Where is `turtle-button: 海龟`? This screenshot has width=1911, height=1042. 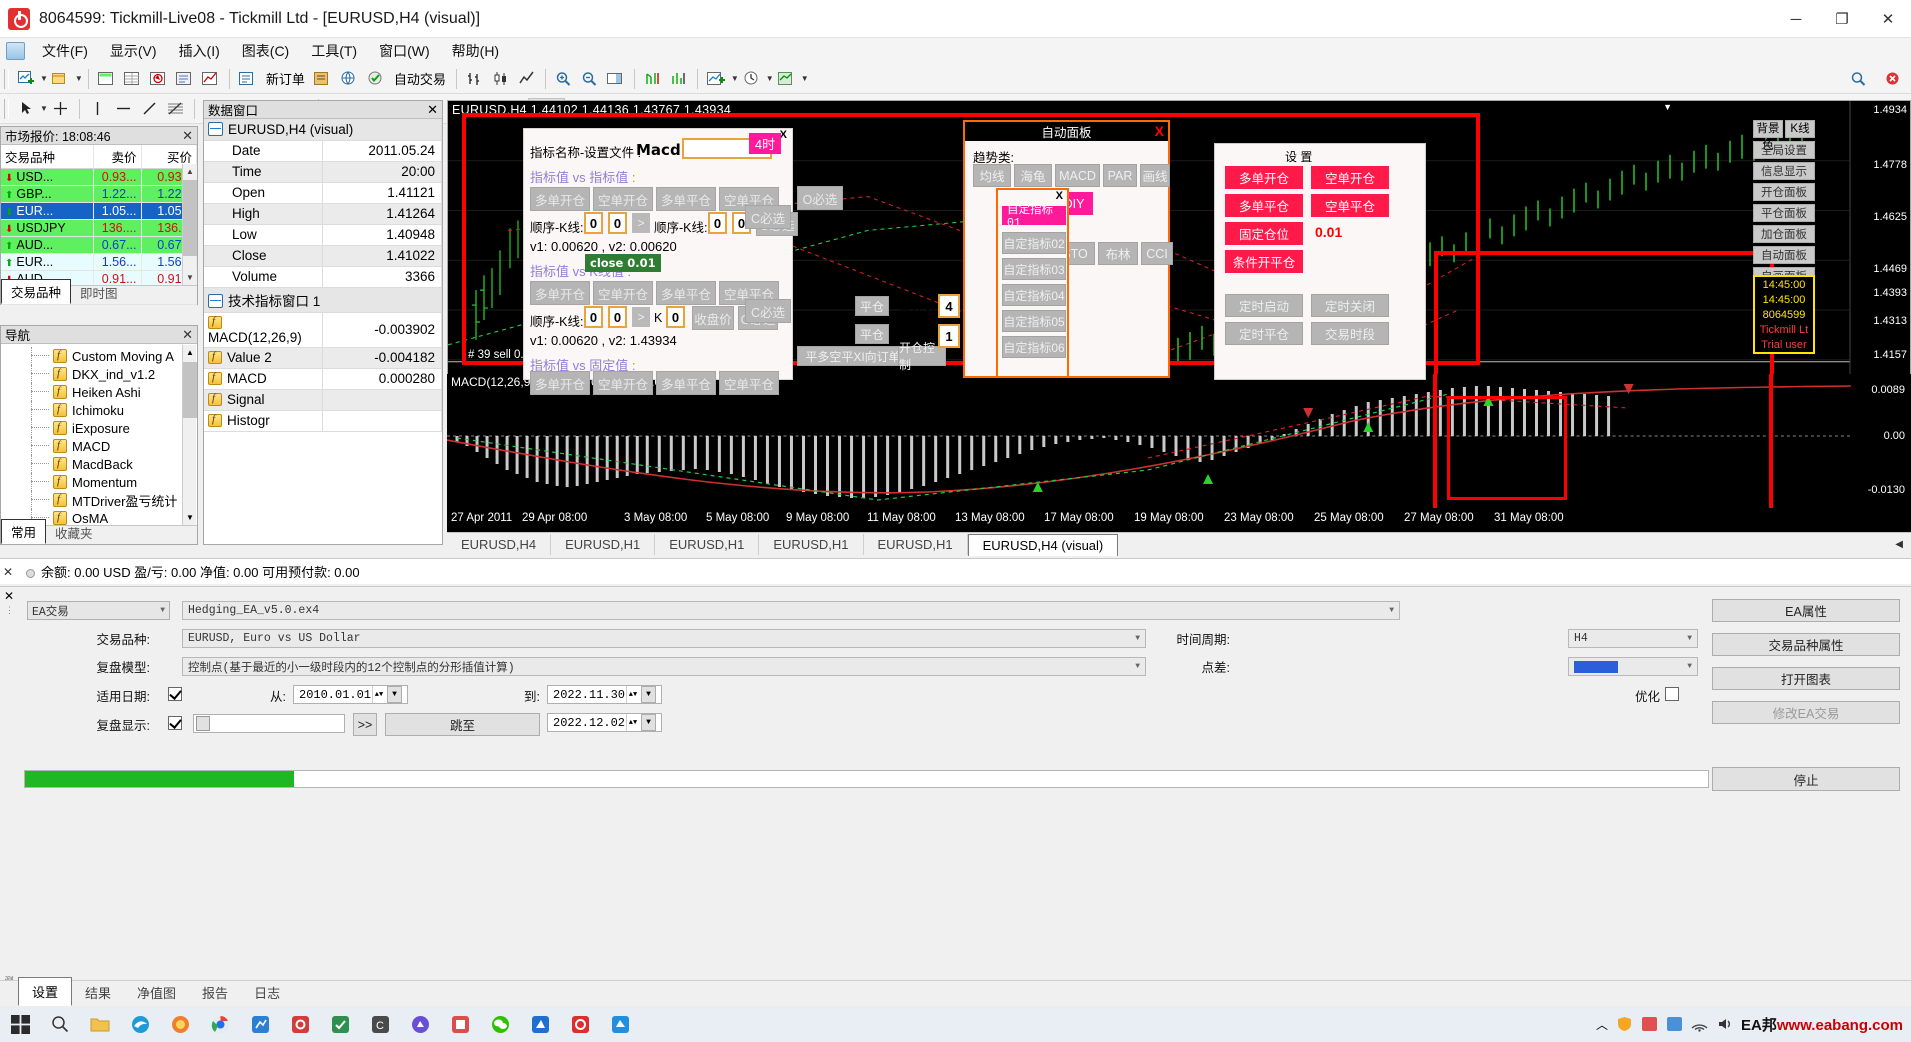
turtle-button: 海龟 is located at coordinates (1033, 175).